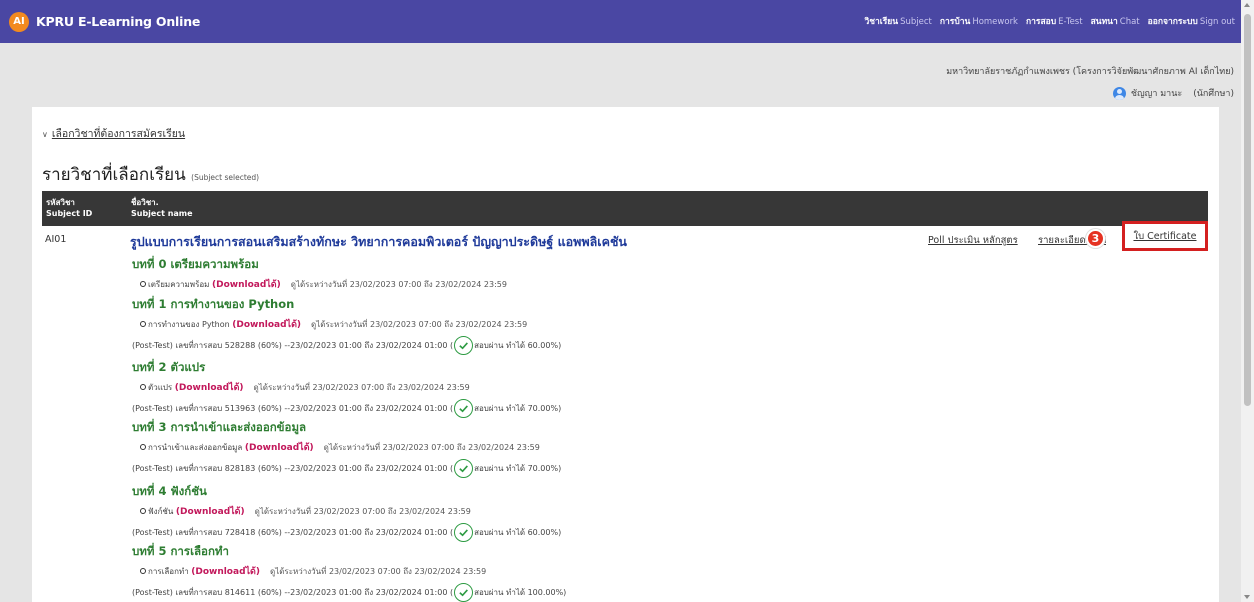 This screenshot has height=602, width=1254. I want to click on enroll-subject-link: ∨ เลือกวิชาที่ต้องการสมัครเรียน, so click(113, 133).